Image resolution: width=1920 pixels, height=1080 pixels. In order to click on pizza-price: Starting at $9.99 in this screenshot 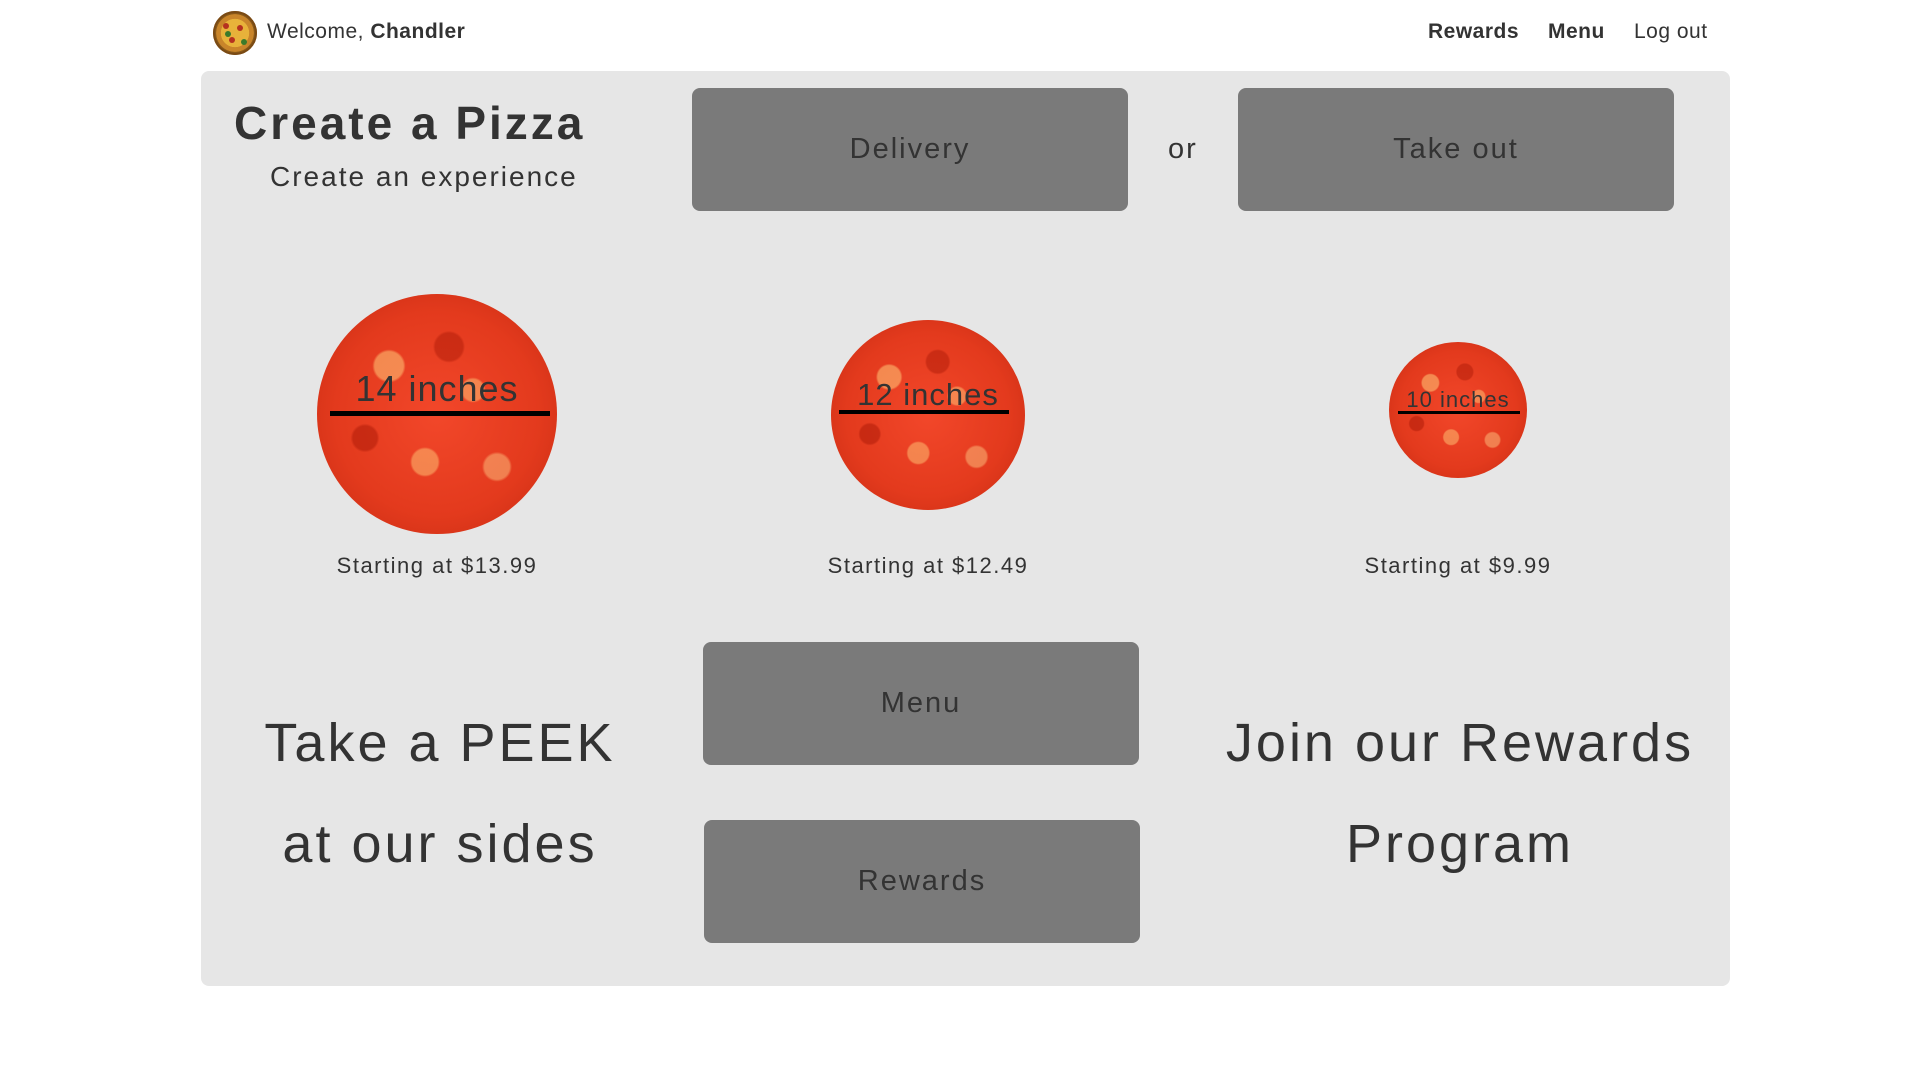, I will do `click(1458, 565)`.